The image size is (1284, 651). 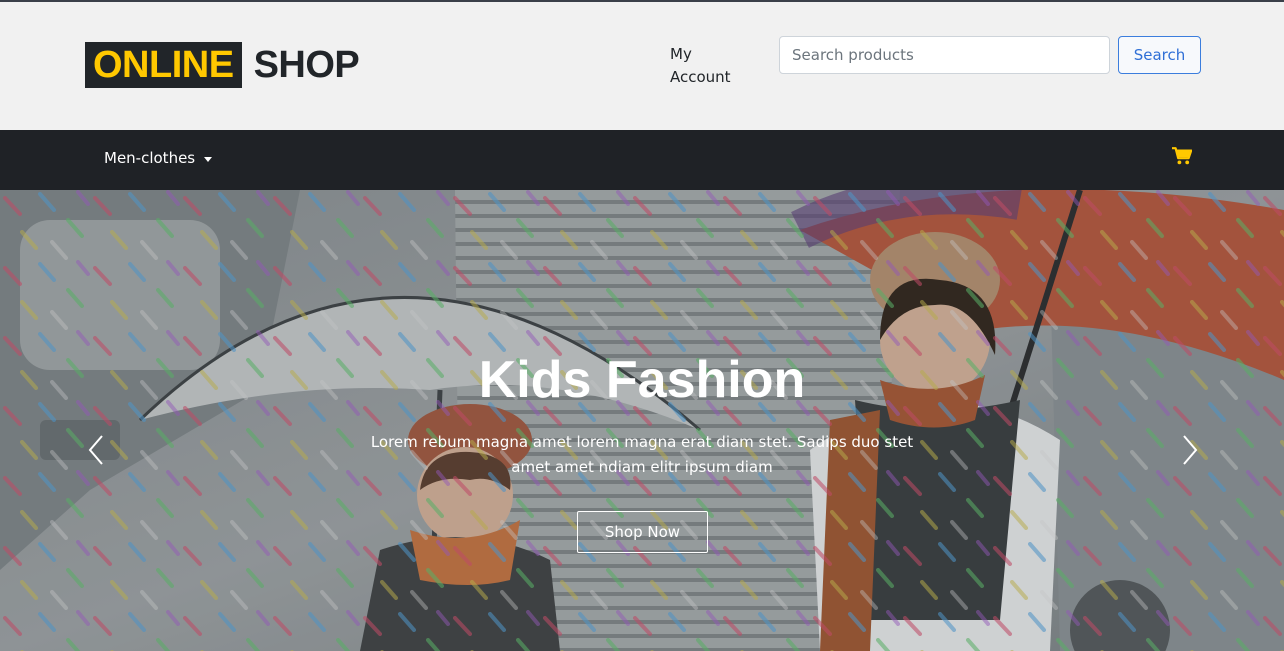 What do you see at coordinates (163, 65) in the screenshot?
I see `logo-online: ONLINE` at bounding box center [163, 65].